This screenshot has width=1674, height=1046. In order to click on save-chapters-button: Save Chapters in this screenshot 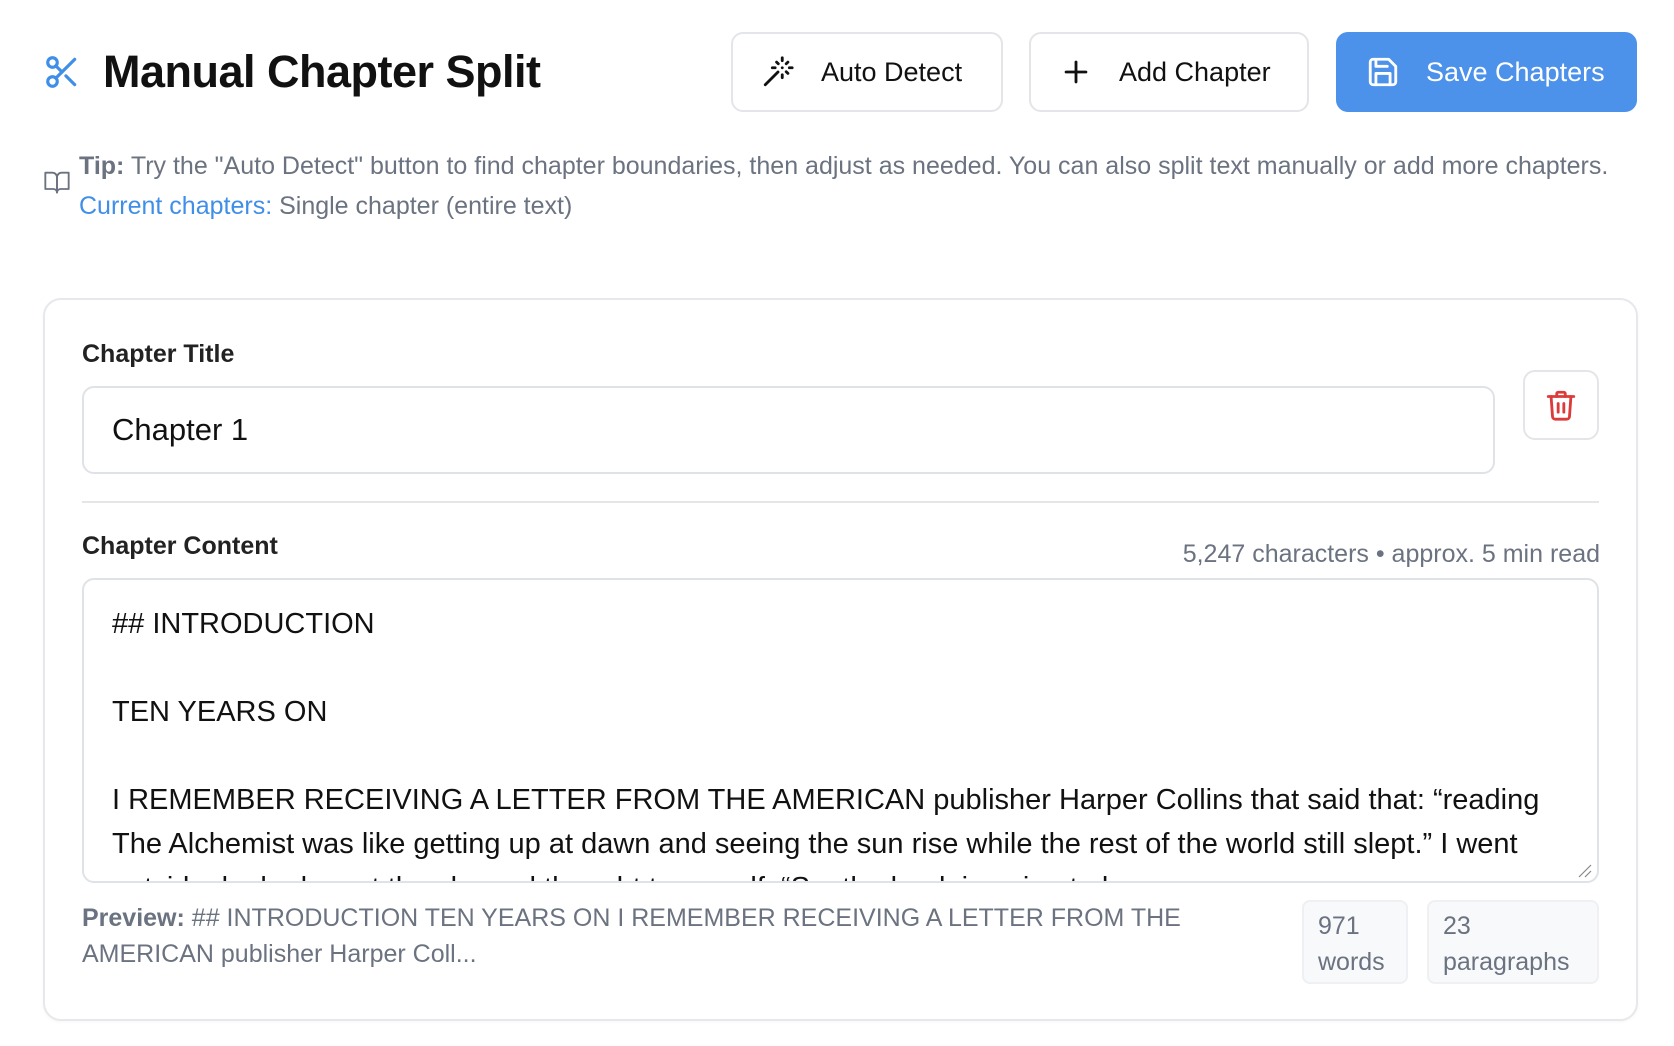, I will do `click(1486, 72)`.